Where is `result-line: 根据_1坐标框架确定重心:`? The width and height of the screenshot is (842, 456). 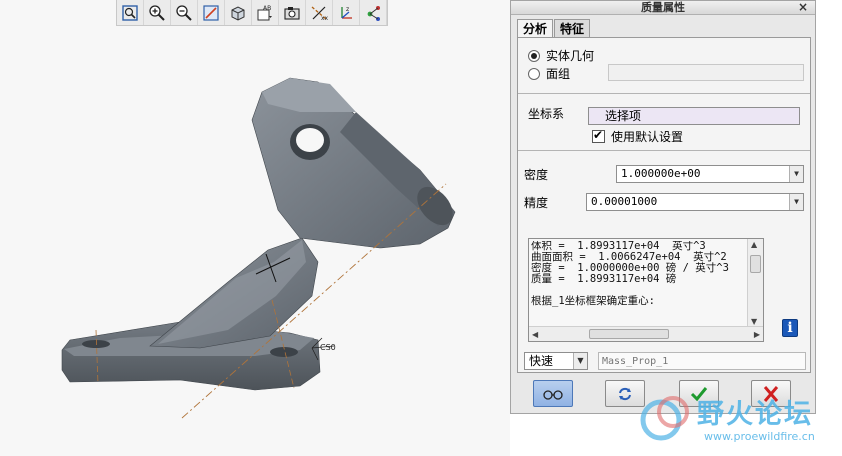 result-line: 根据_1坐标框架确定重心: is located at coordinates (593, 301).